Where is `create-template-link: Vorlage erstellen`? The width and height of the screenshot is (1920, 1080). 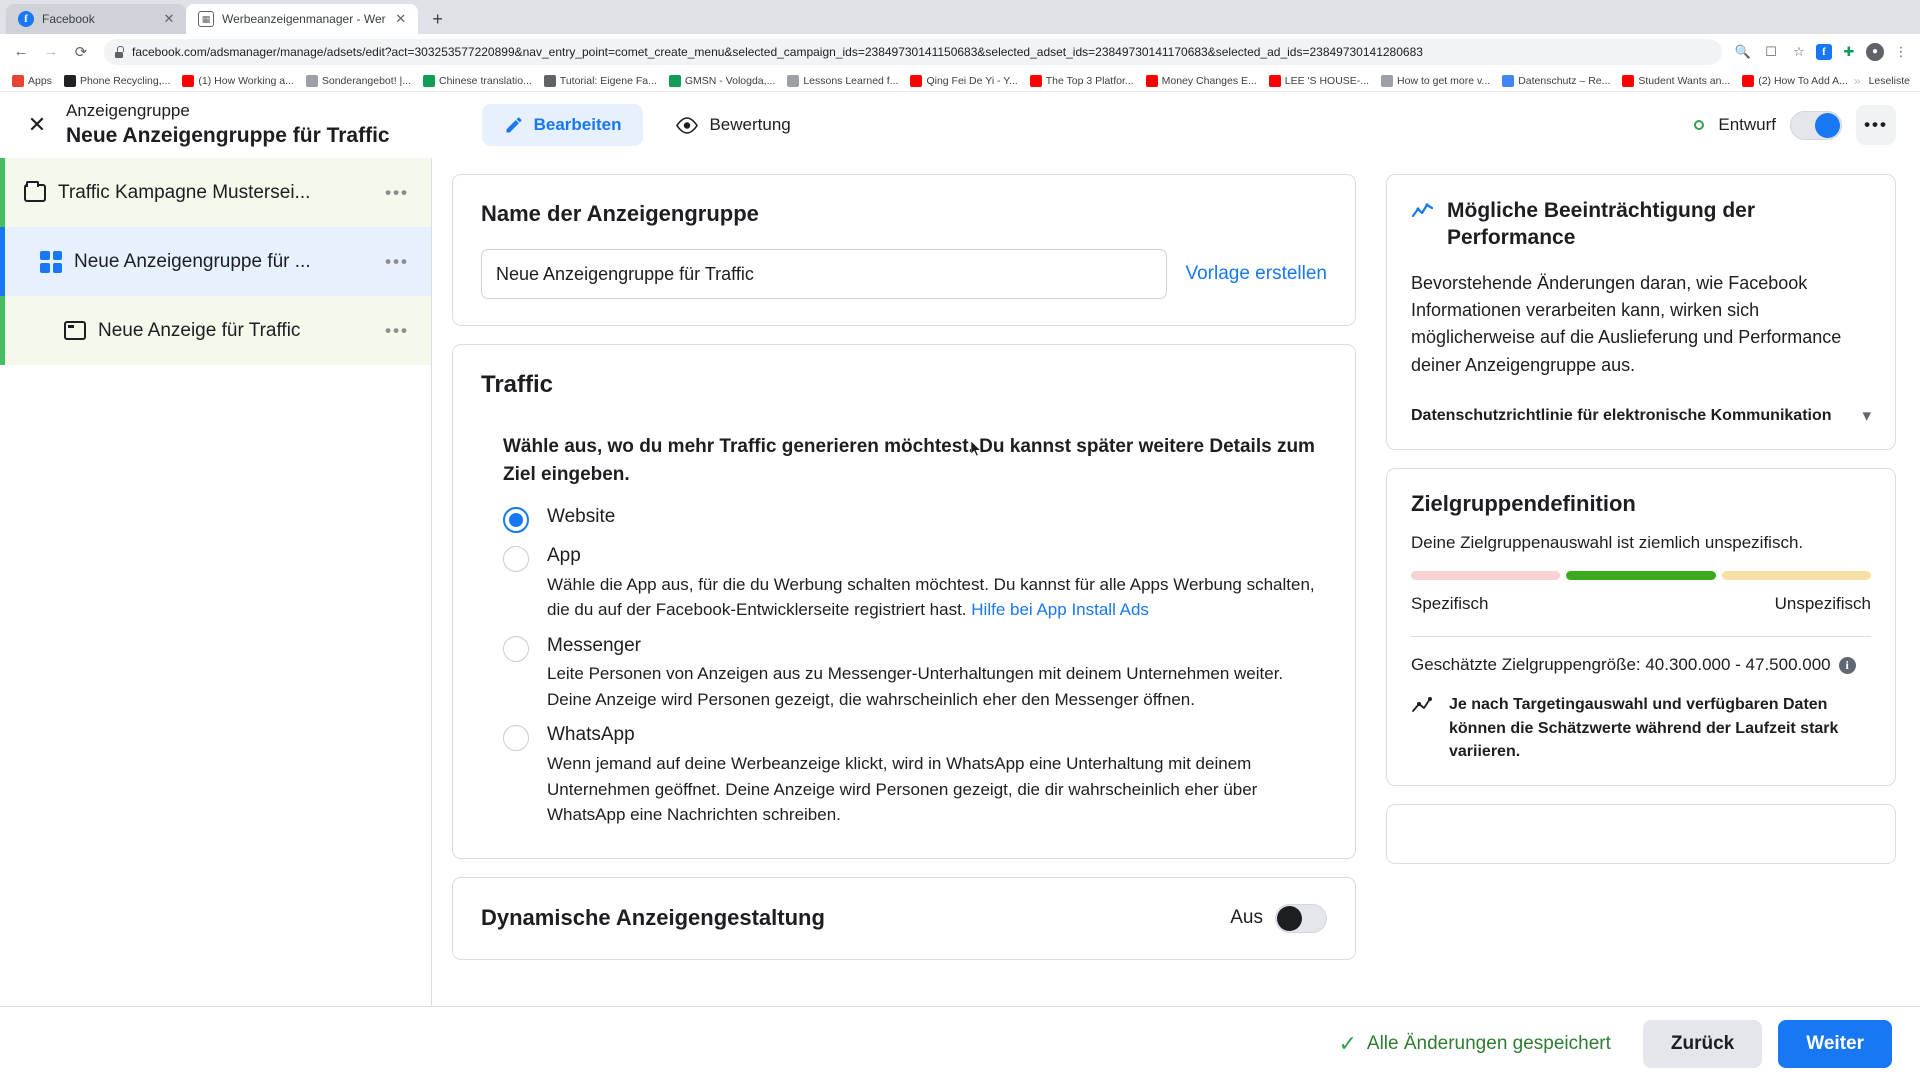 create-template-link: Vorlage erstellen is located at coordinates (1256, 274).